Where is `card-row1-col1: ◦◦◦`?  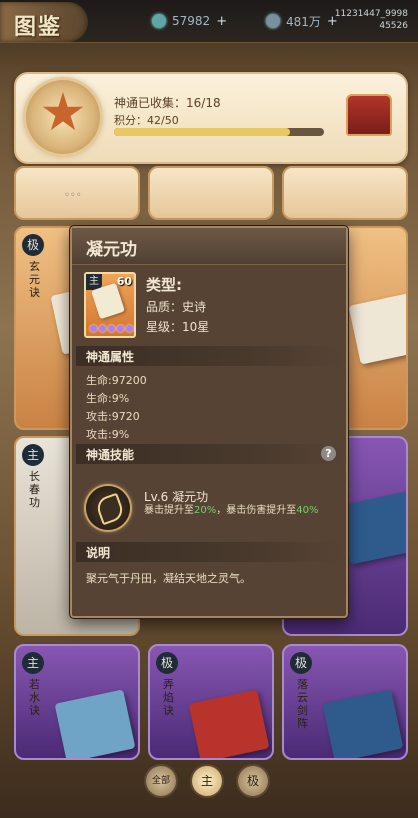 card-row1-col1: ◦◦◦ is located at coordinates (77, 193).